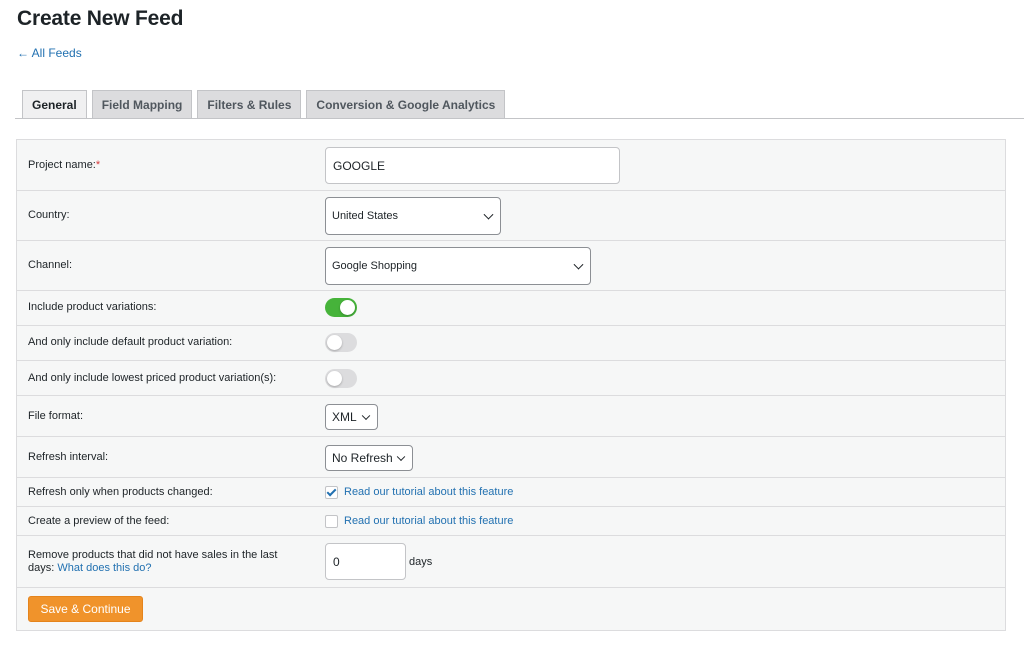  I want to click on include-variations-toggle, so click(341, 307).